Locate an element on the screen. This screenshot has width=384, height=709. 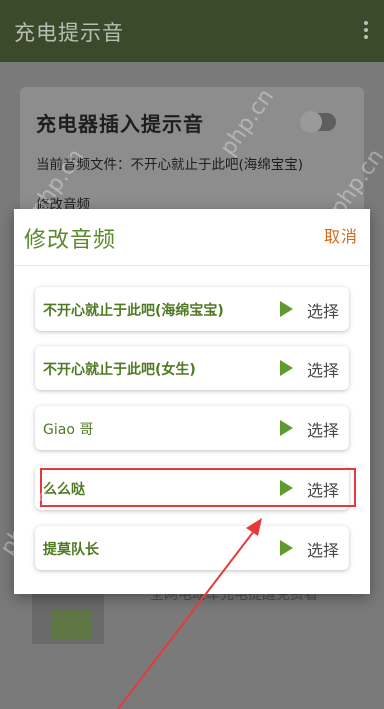
audio-option-name: 么么哒 is located at coordinates (64, 490).